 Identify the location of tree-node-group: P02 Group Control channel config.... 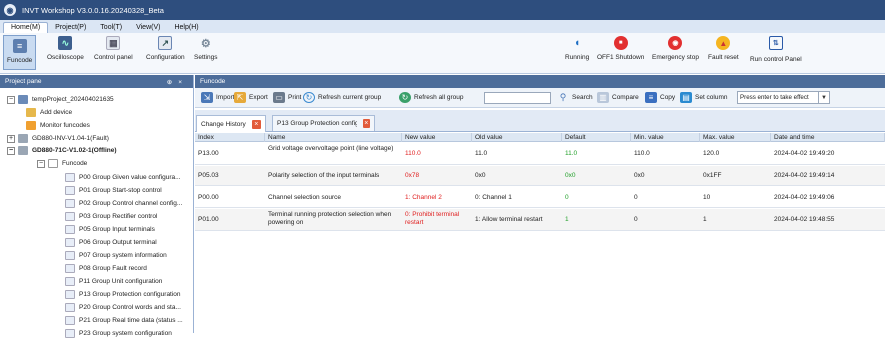
(123, 203).